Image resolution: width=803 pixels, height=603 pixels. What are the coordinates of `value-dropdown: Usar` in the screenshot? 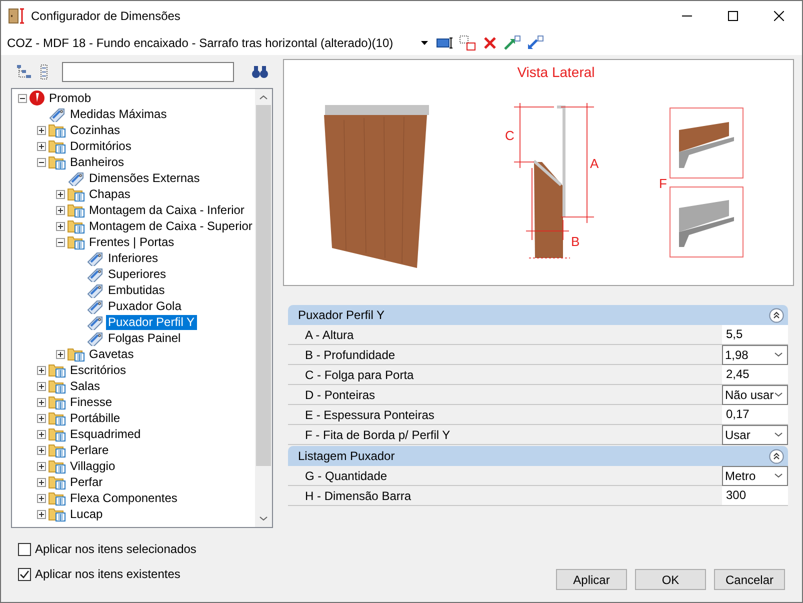 It's located at (755, 434).